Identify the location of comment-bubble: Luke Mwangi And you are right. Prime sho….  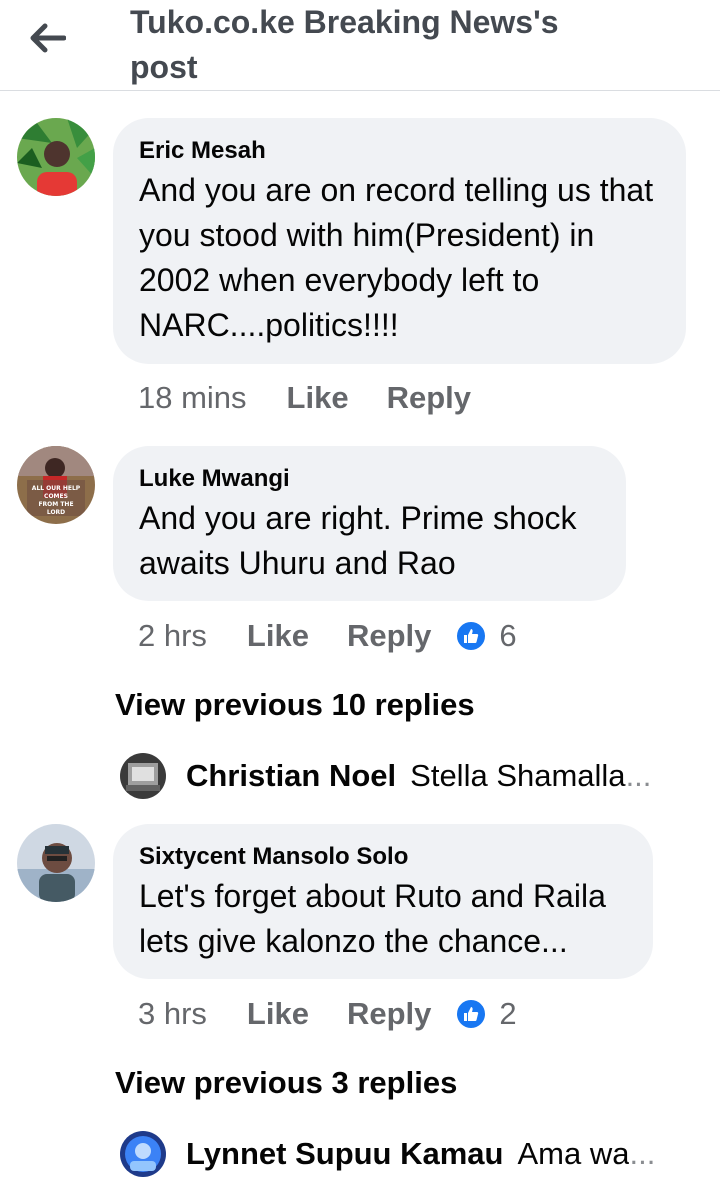
(369, 523).